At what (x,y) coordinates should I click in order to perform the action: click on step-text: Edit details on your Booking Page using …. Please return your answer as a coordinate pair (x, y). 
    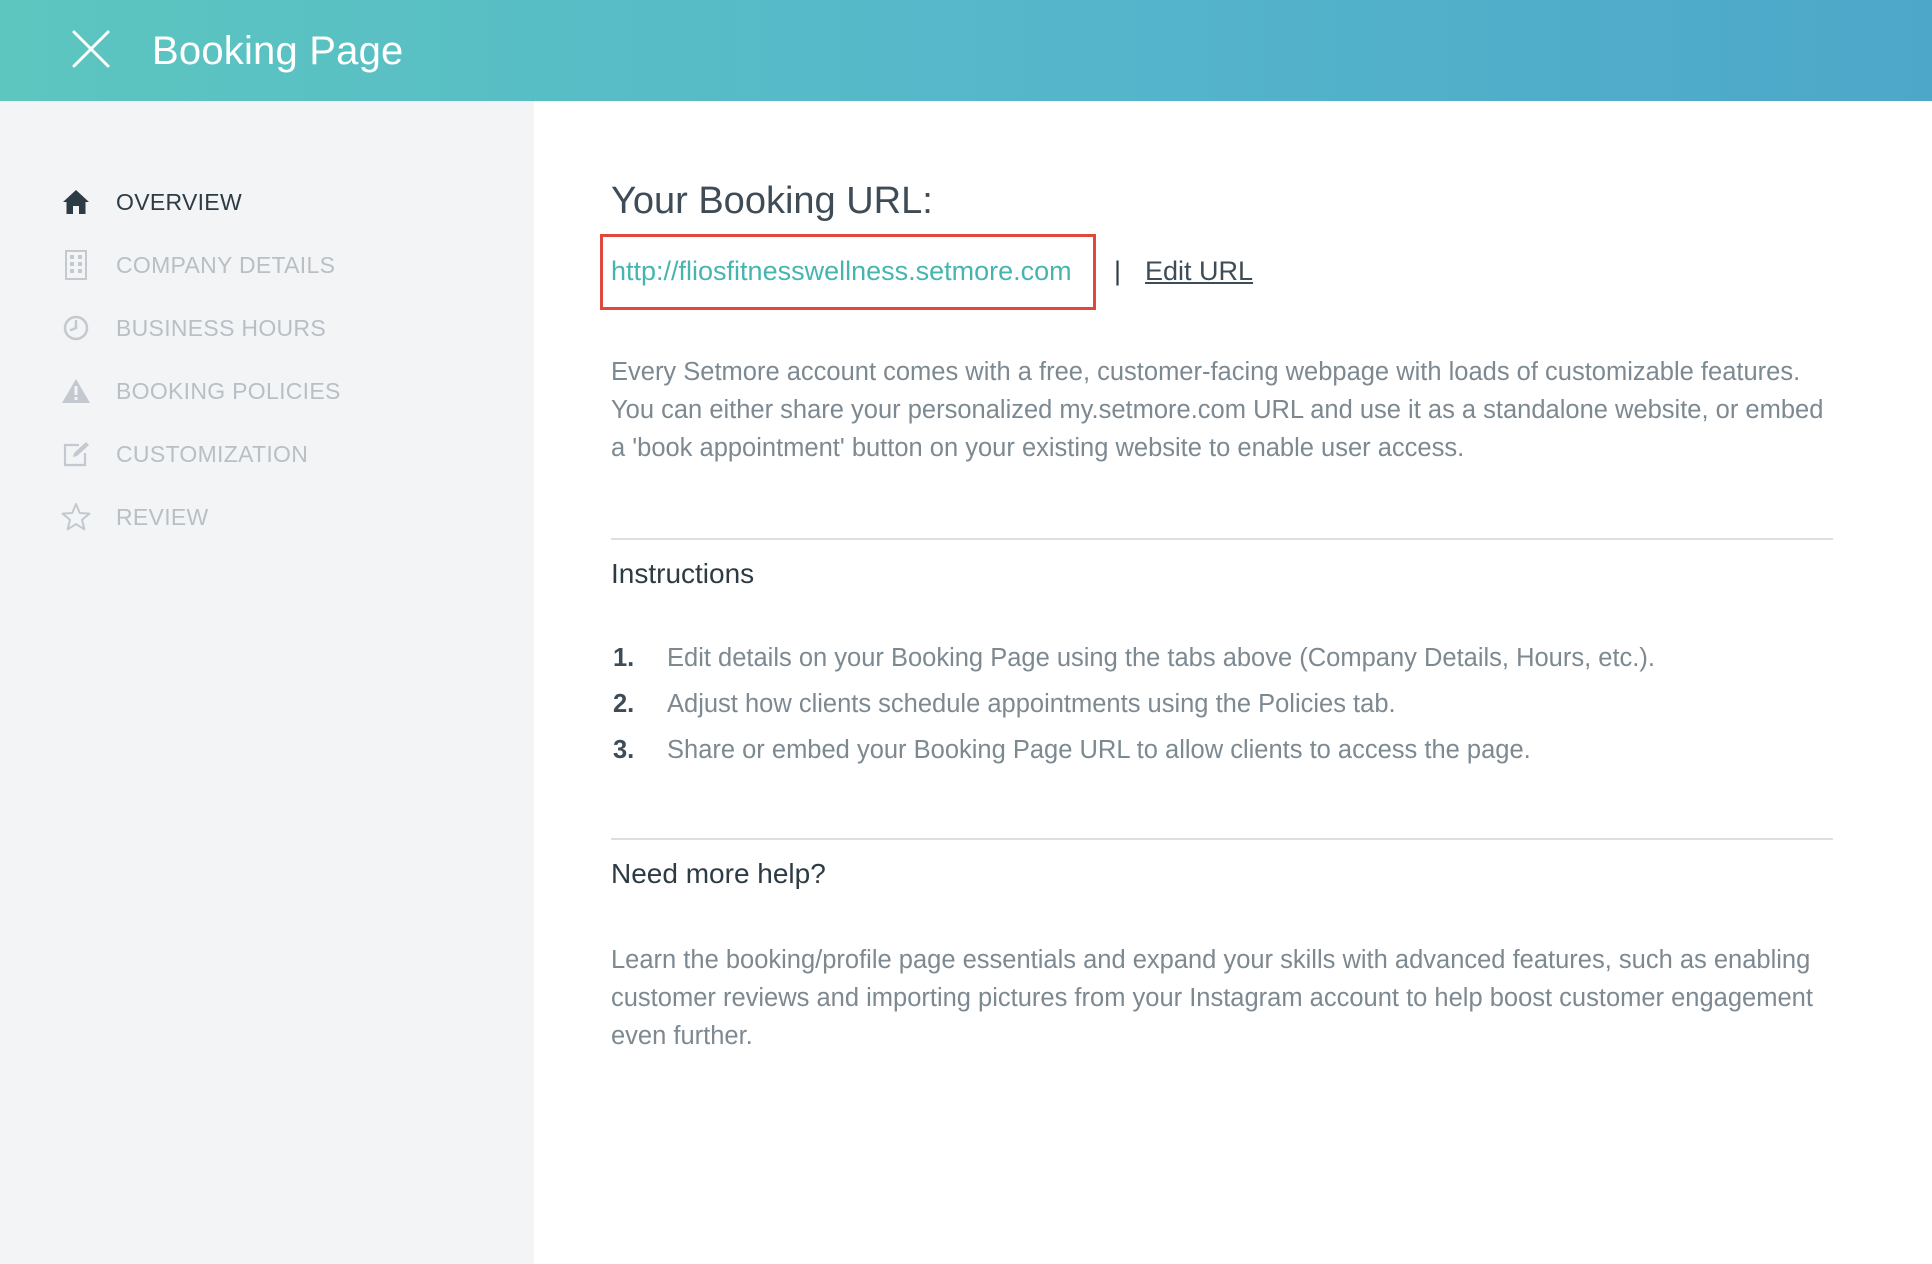
    Looking at the image, I should click on (1161, 657).